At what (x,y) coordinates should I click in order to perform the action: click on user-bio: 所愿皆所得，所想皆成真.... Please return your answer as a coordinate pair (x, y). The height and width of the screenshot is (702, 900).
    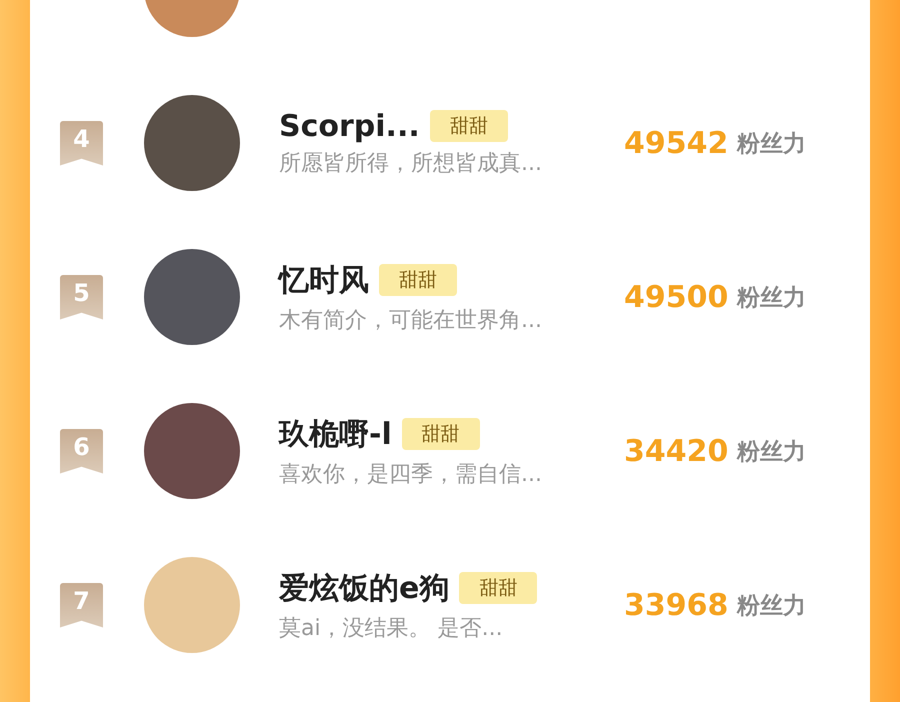
    Looking at the image, I should click on (411, 164).